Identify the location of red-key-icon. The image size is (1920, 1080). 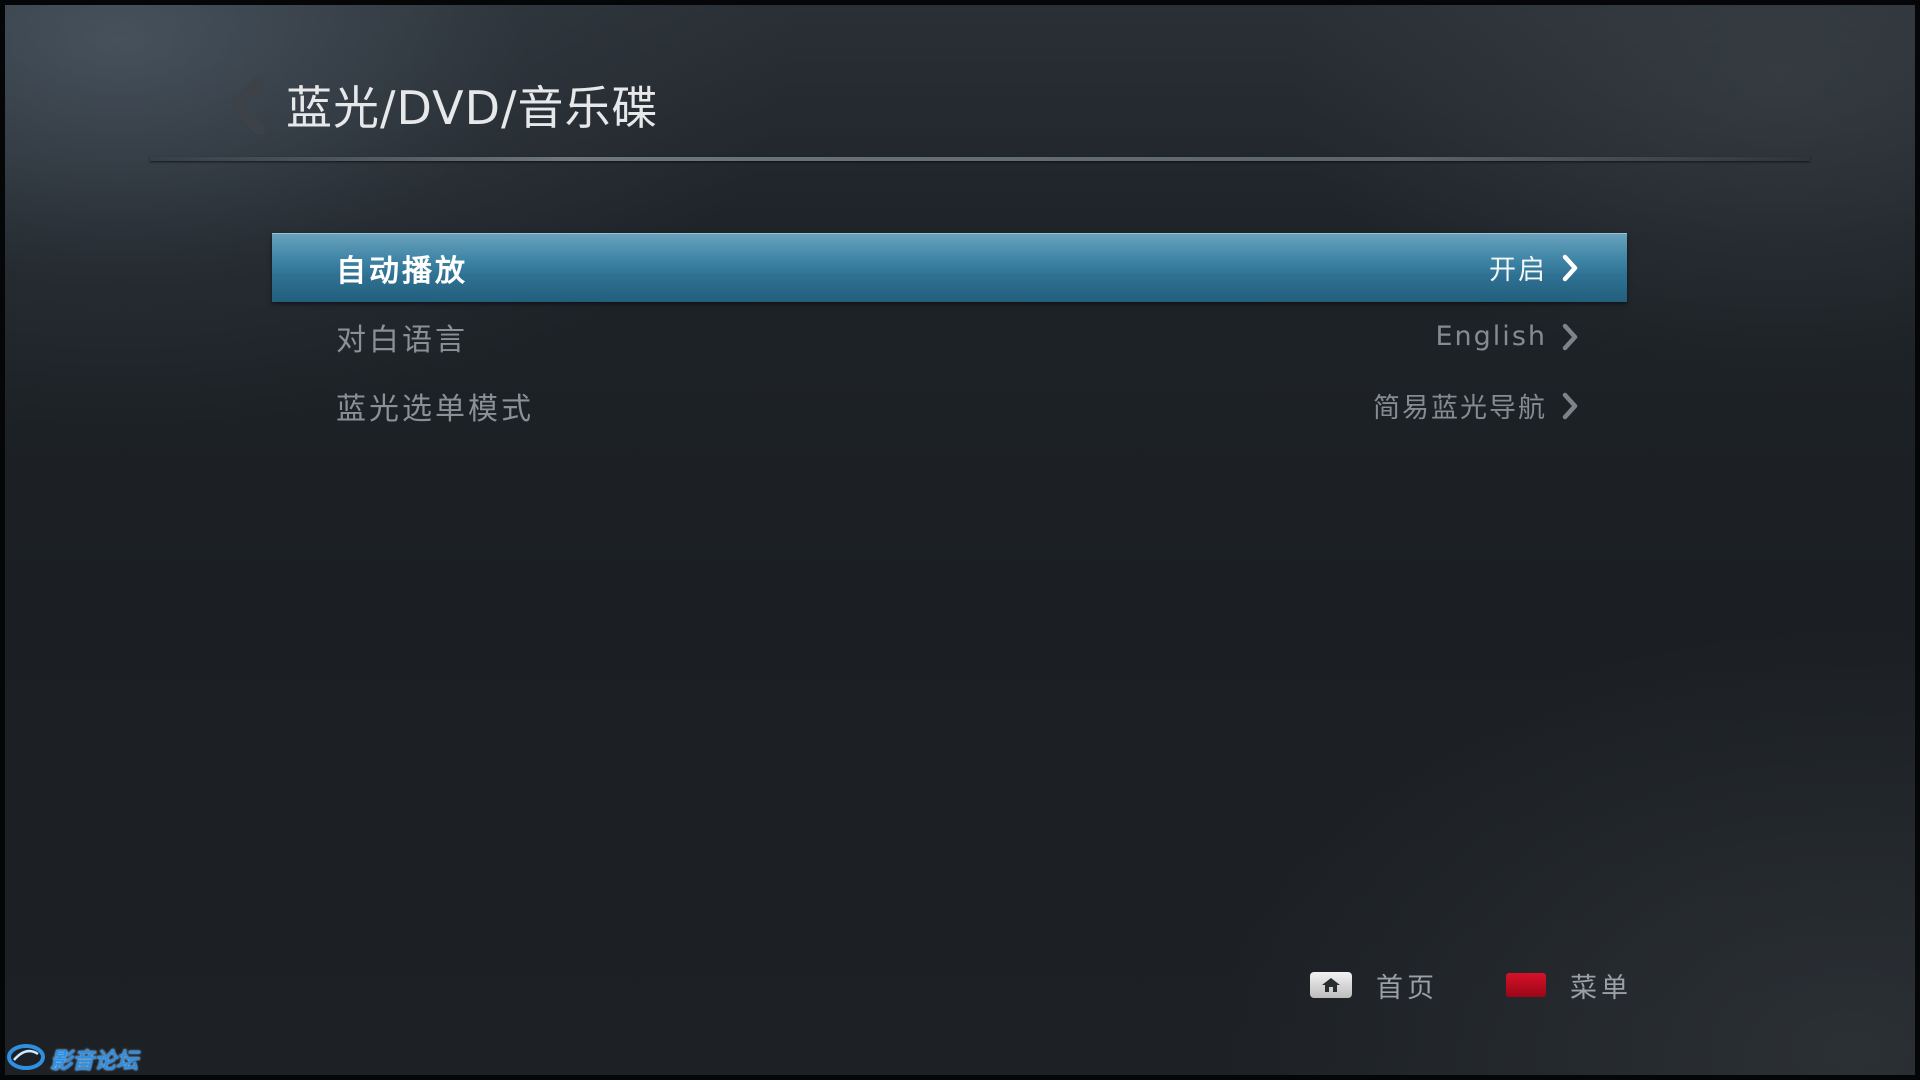
(1526, 985).